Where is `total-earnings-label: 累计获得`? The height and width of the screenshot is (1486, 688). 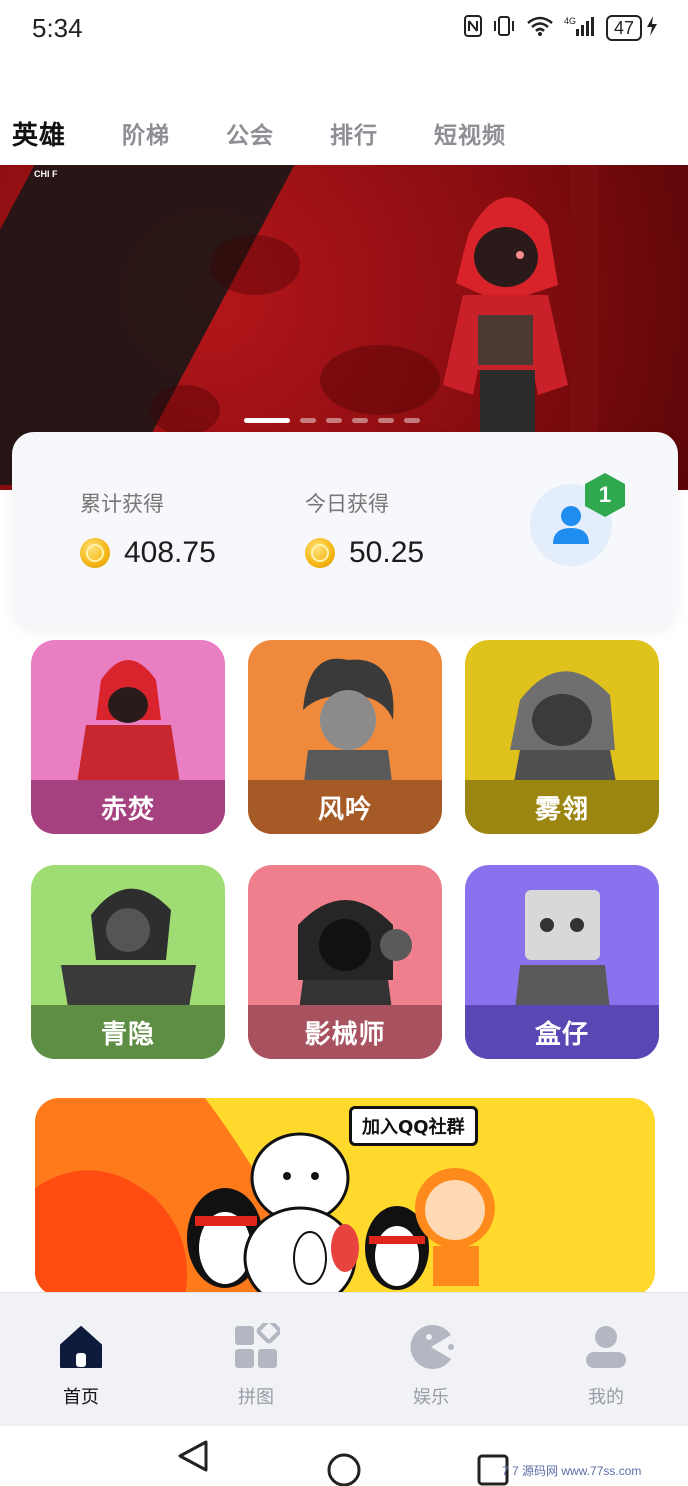
total-earnings-label: 累计获得 is located at coordinates (122, 504).